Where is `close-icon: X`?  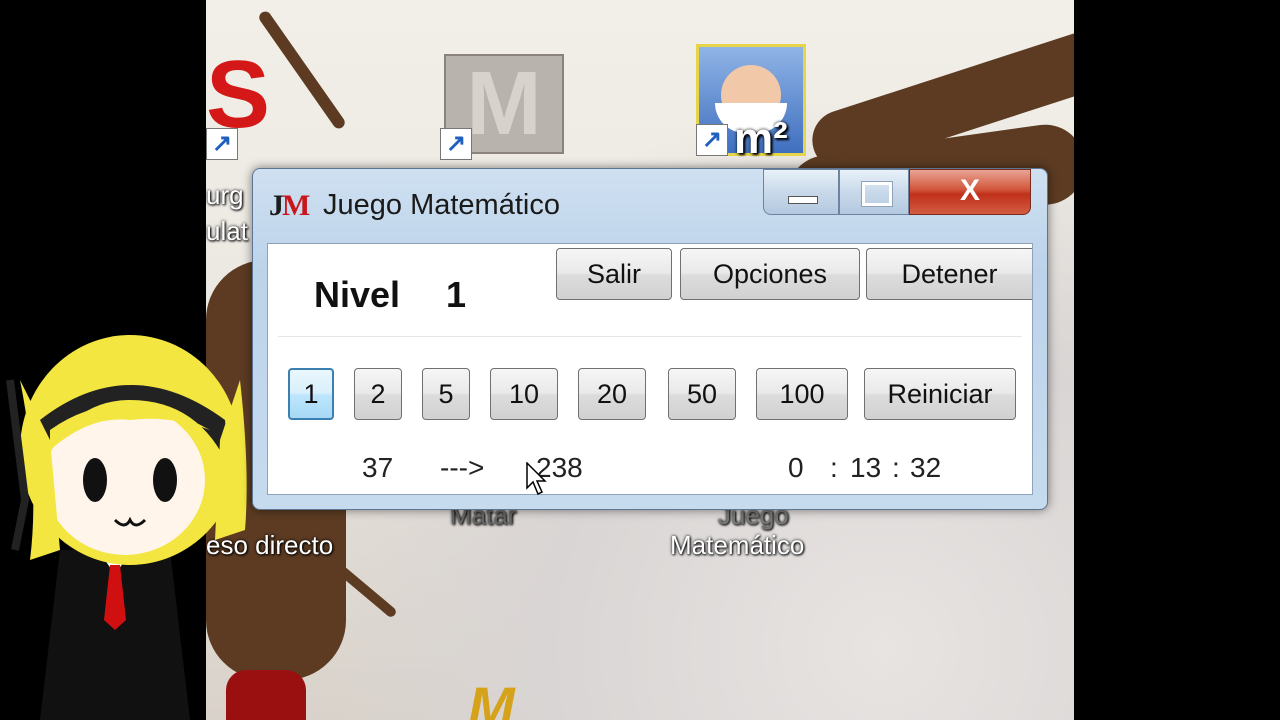
close-icon: X is located at coordinates (969, 190).